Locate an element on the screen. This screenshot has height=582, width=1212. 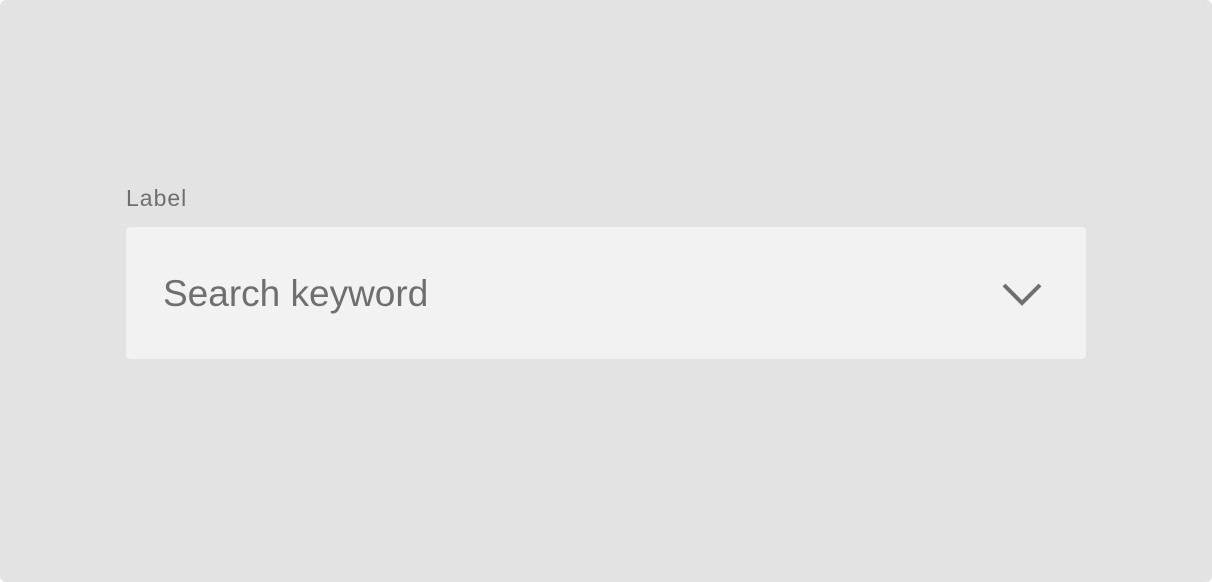
field-label: Label is located at coordinates (157, 198).